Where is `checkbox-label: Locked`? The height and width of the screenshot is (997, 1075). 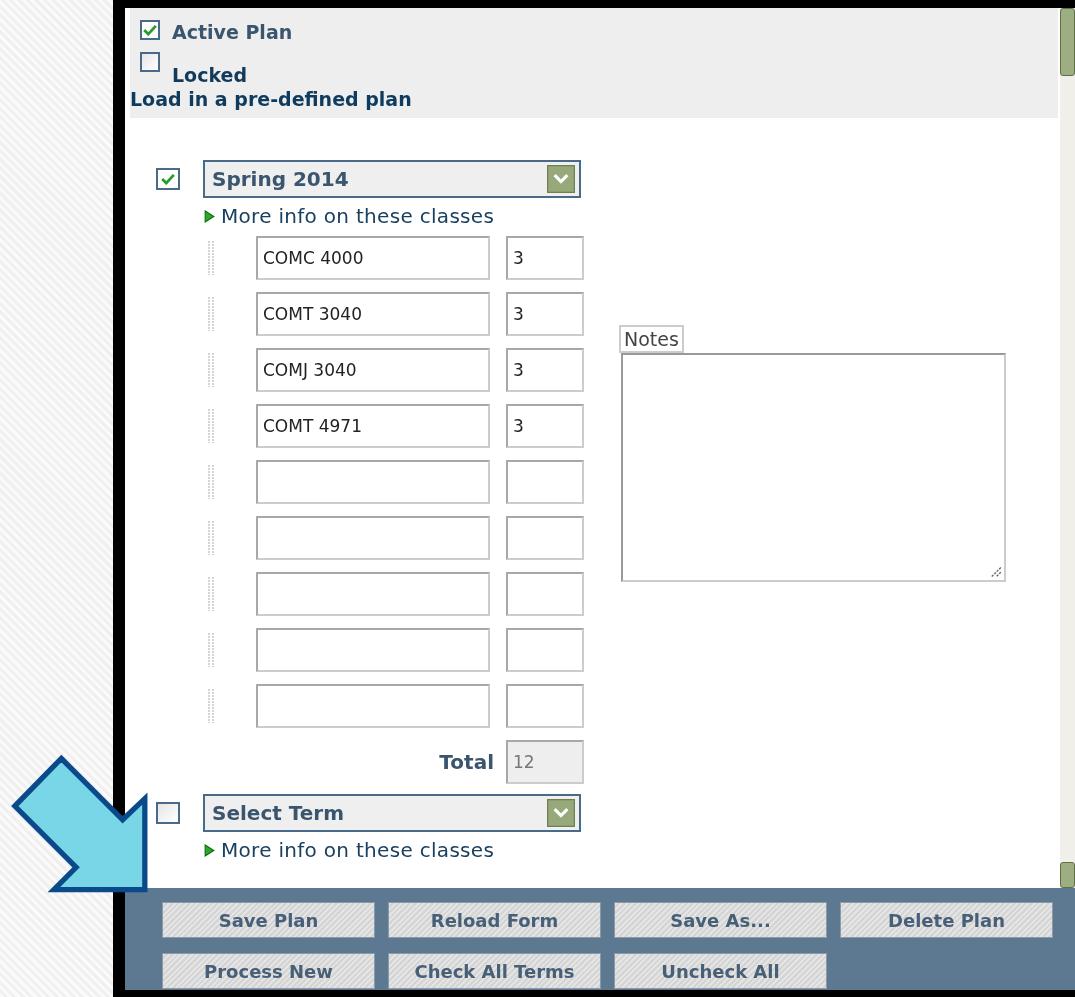
checkbox-label: Locked is located at coordinates (210, 75).